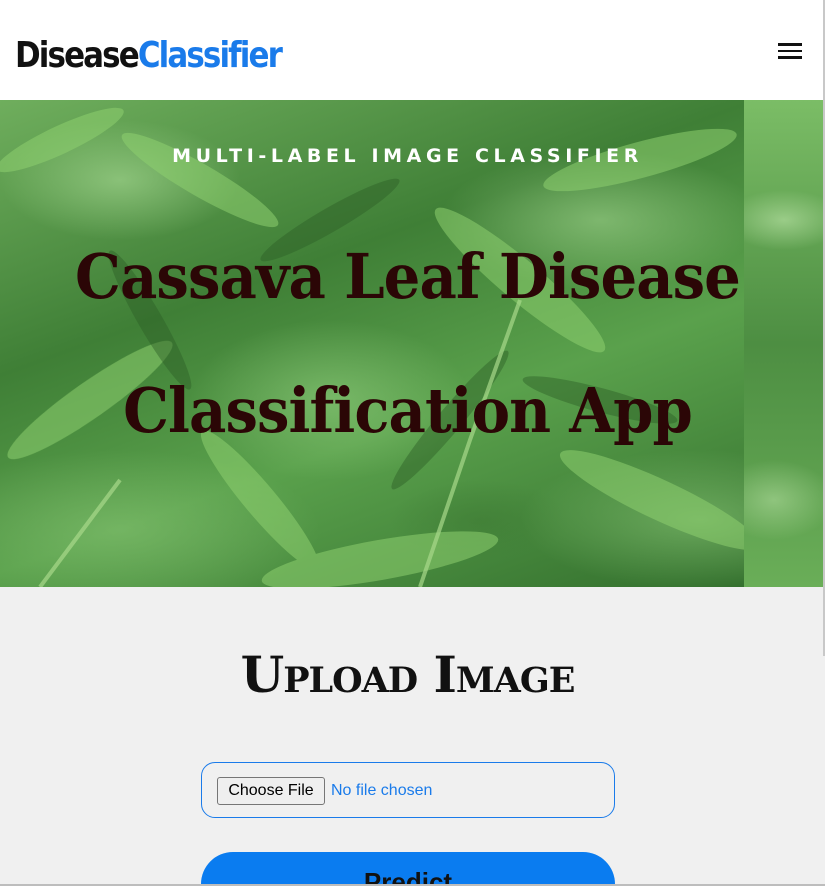 The image size is (825, 886). Describe the element at coordinates (271, 791) in the screenshot. I see `choose-file-button: Choose File` at that location.